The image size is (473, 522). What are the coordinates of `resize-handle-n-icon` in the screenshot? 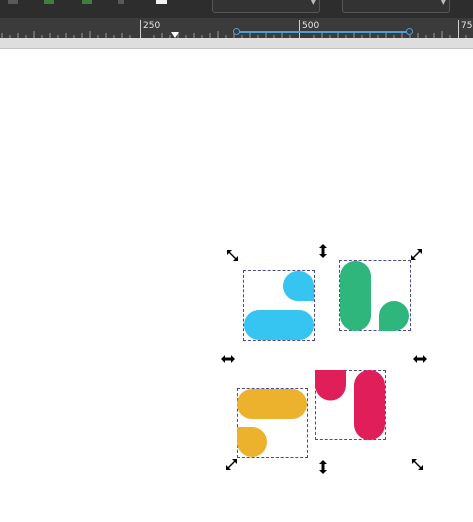 It's located at (323, 251).